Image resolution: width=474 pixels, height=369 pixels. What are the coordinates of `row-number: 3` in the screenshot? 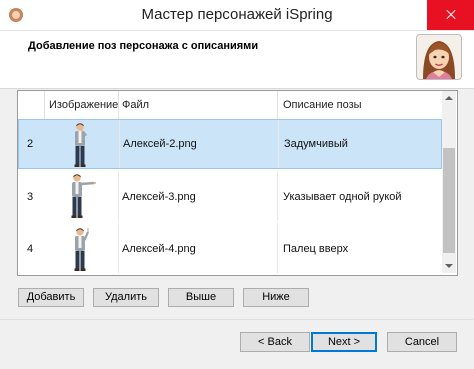 It's located at (30, 197).